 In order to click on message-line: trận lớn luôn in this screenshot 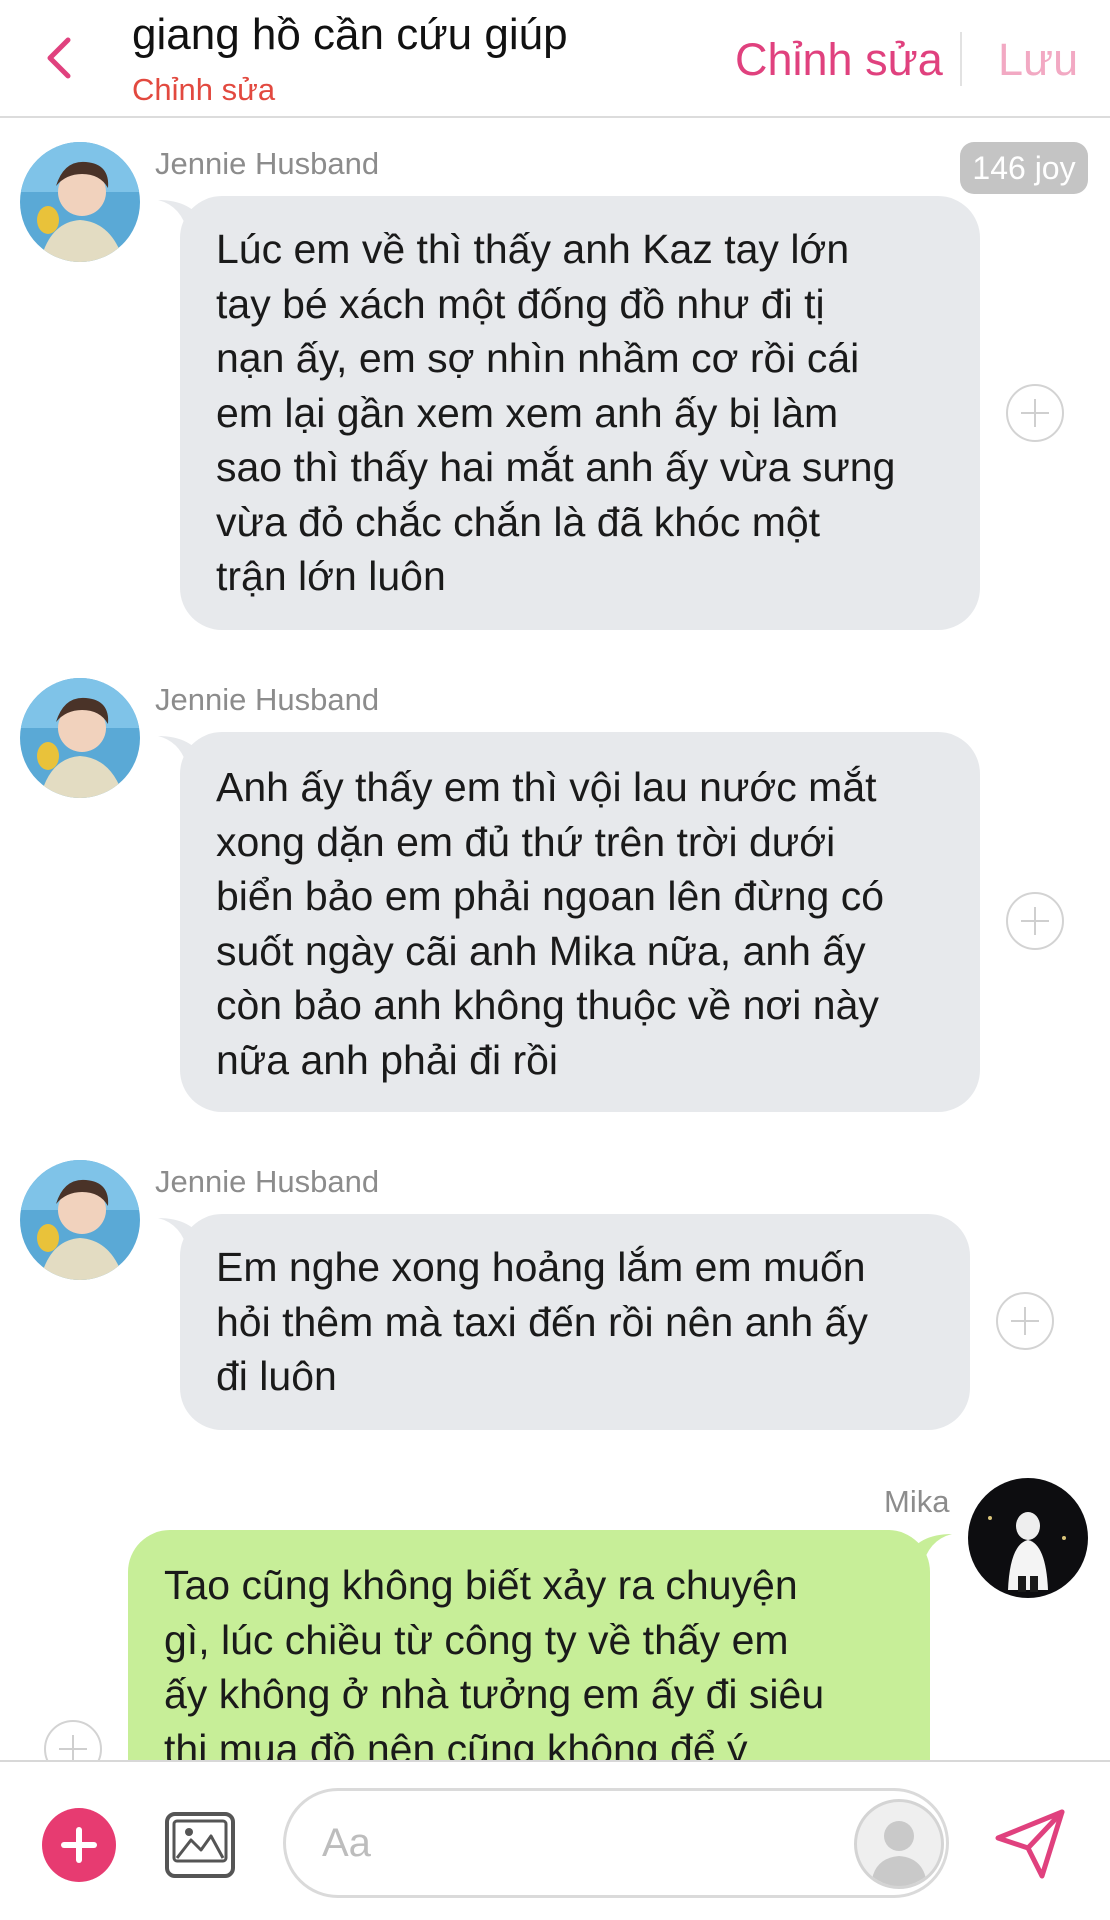, I will do `click(331, 576)`.